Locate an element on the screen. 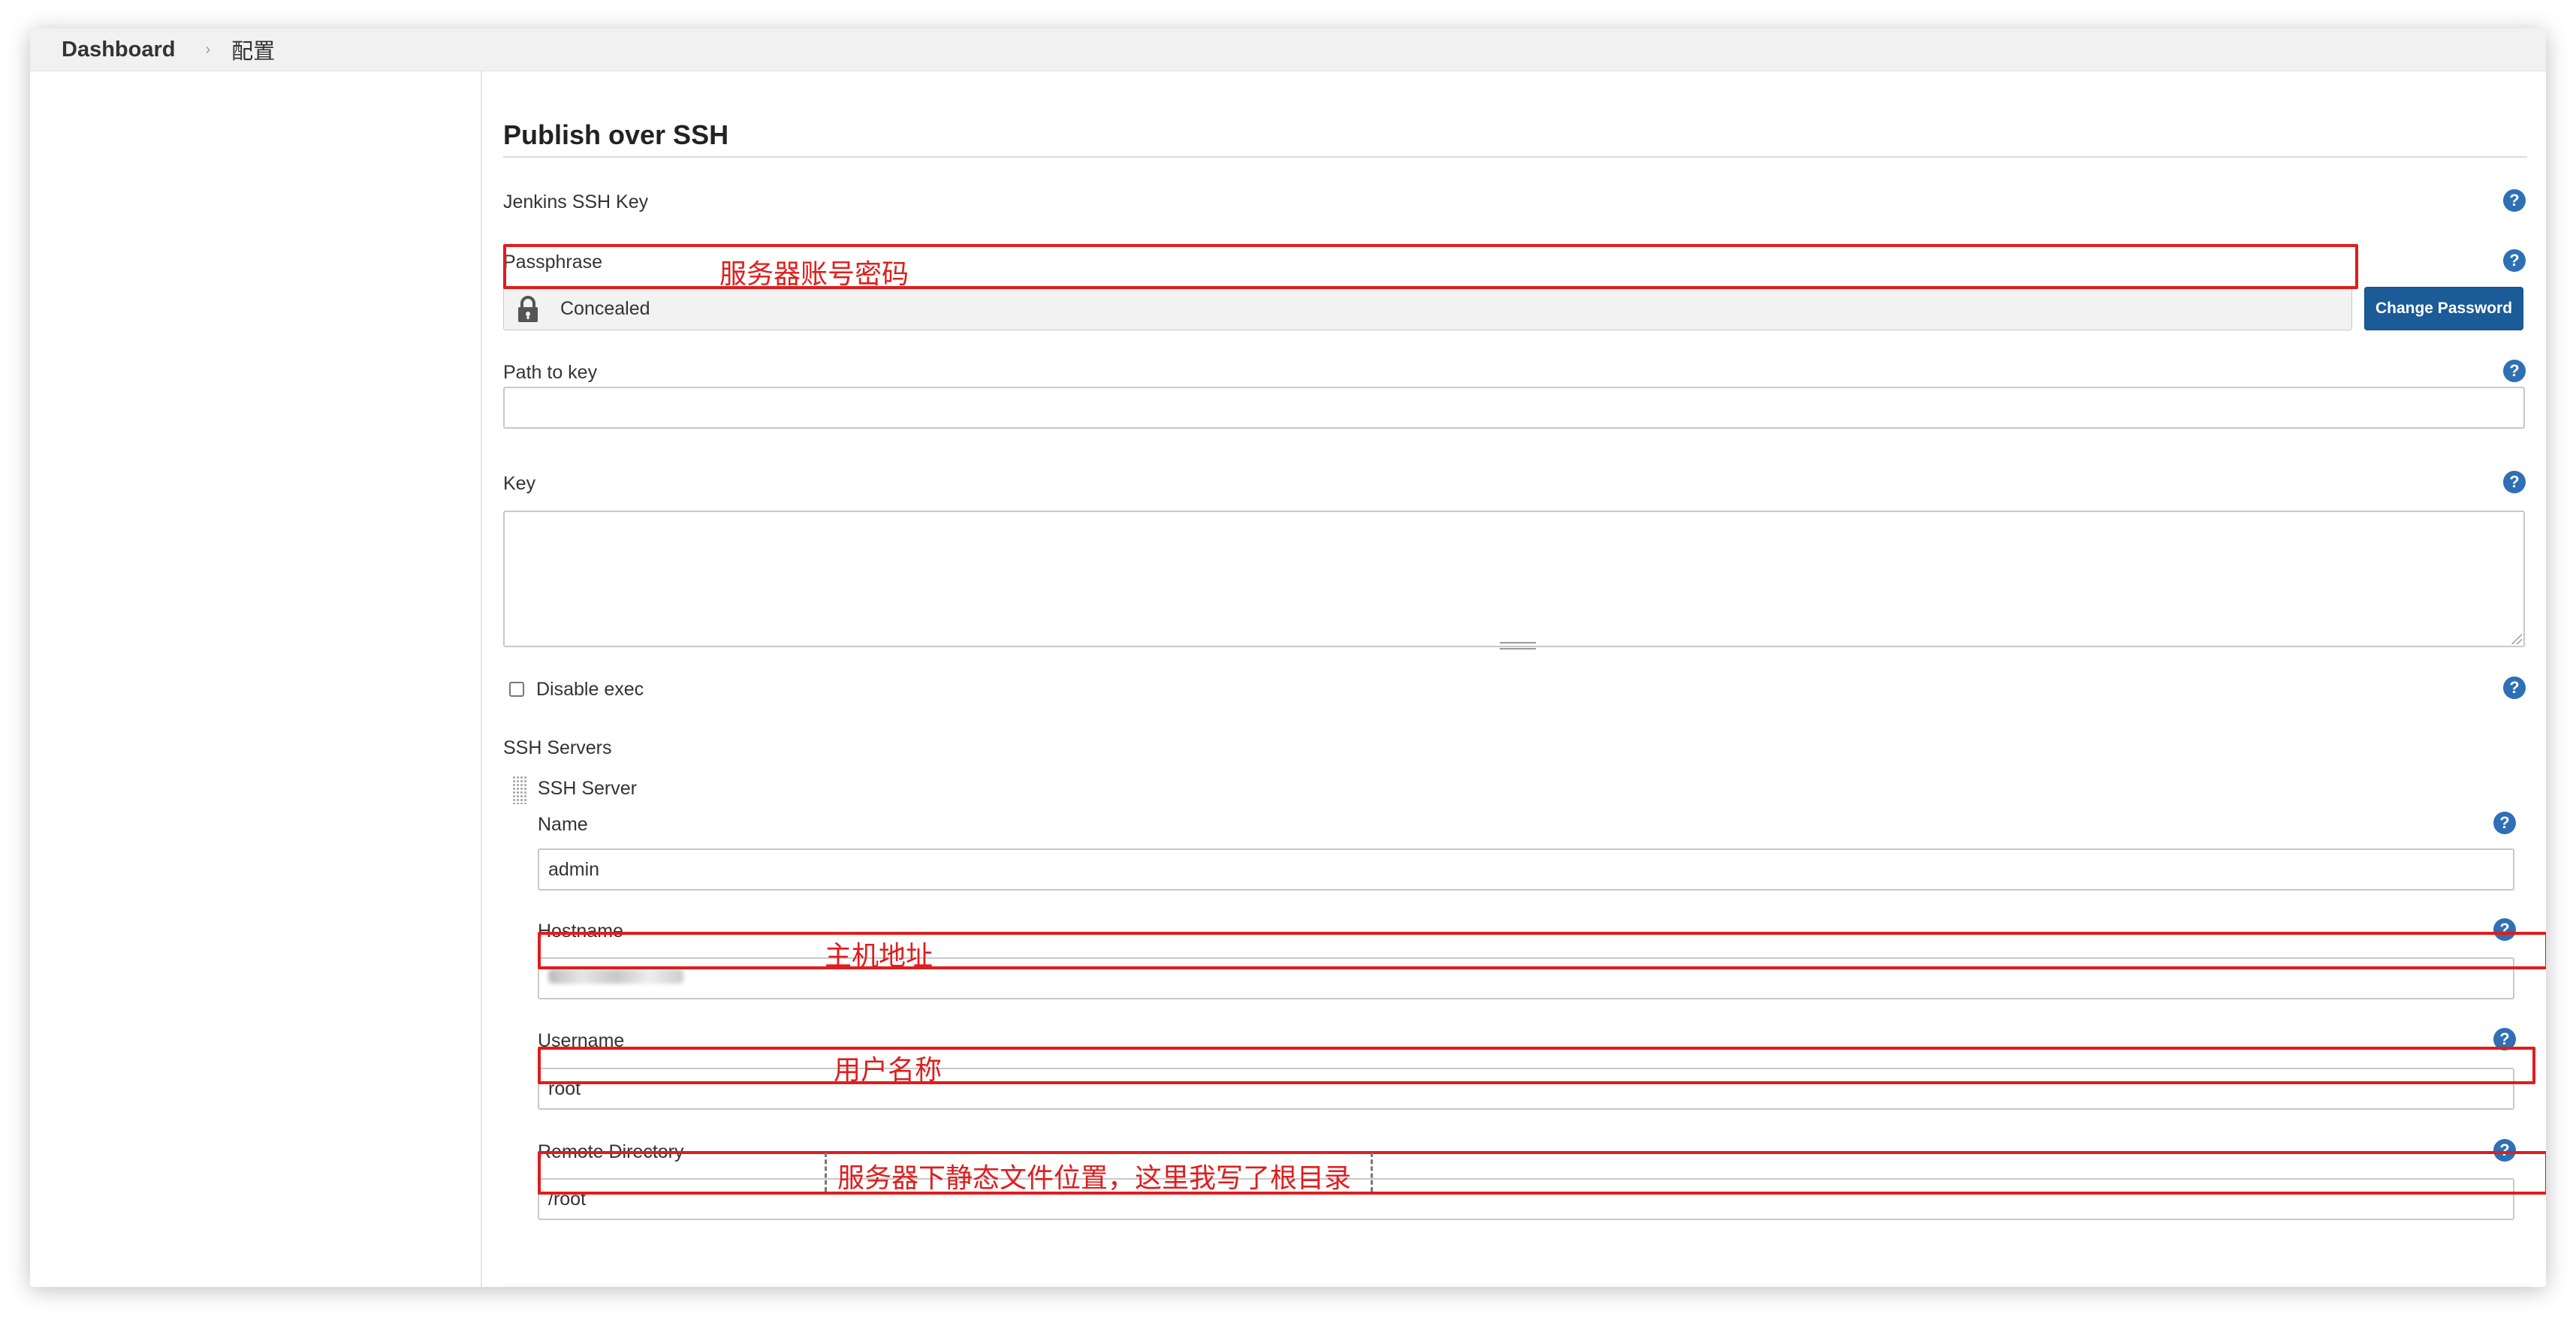 The image size is (2576, 1317). blurred-hostname-value is located at coordinates (615, 976).